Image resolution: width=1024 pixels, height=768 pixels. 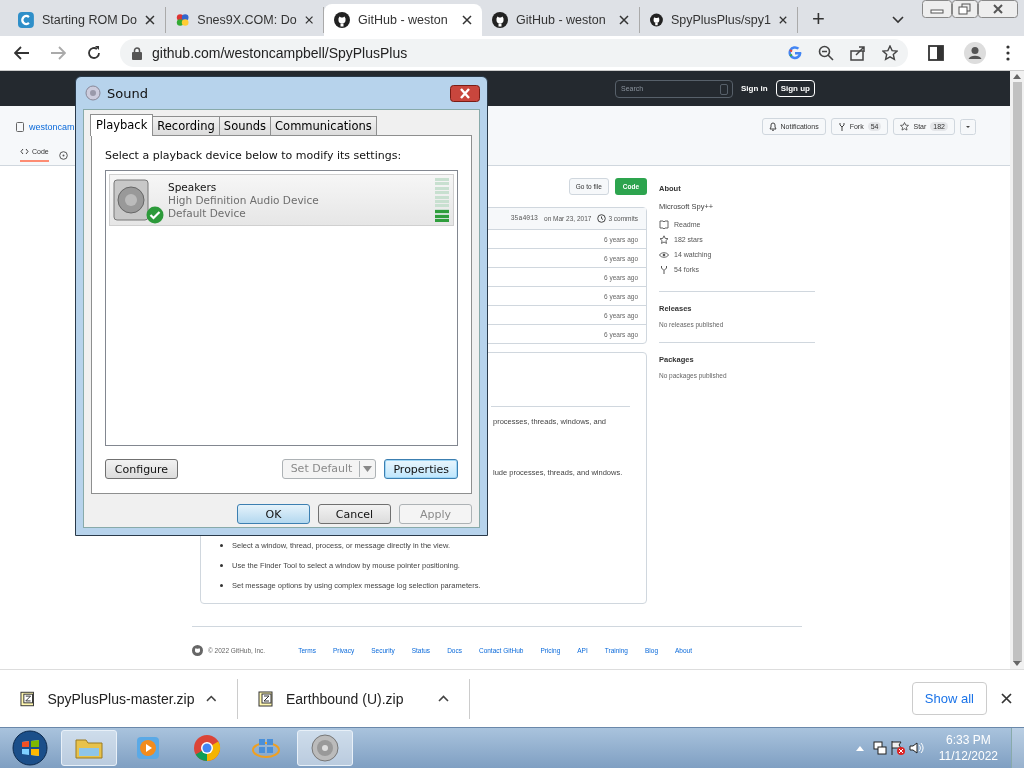 What do you see at coordinates (949, 698) in the screenshot?
I see `show-all-button: Show all` at bounding box center [949, 698].